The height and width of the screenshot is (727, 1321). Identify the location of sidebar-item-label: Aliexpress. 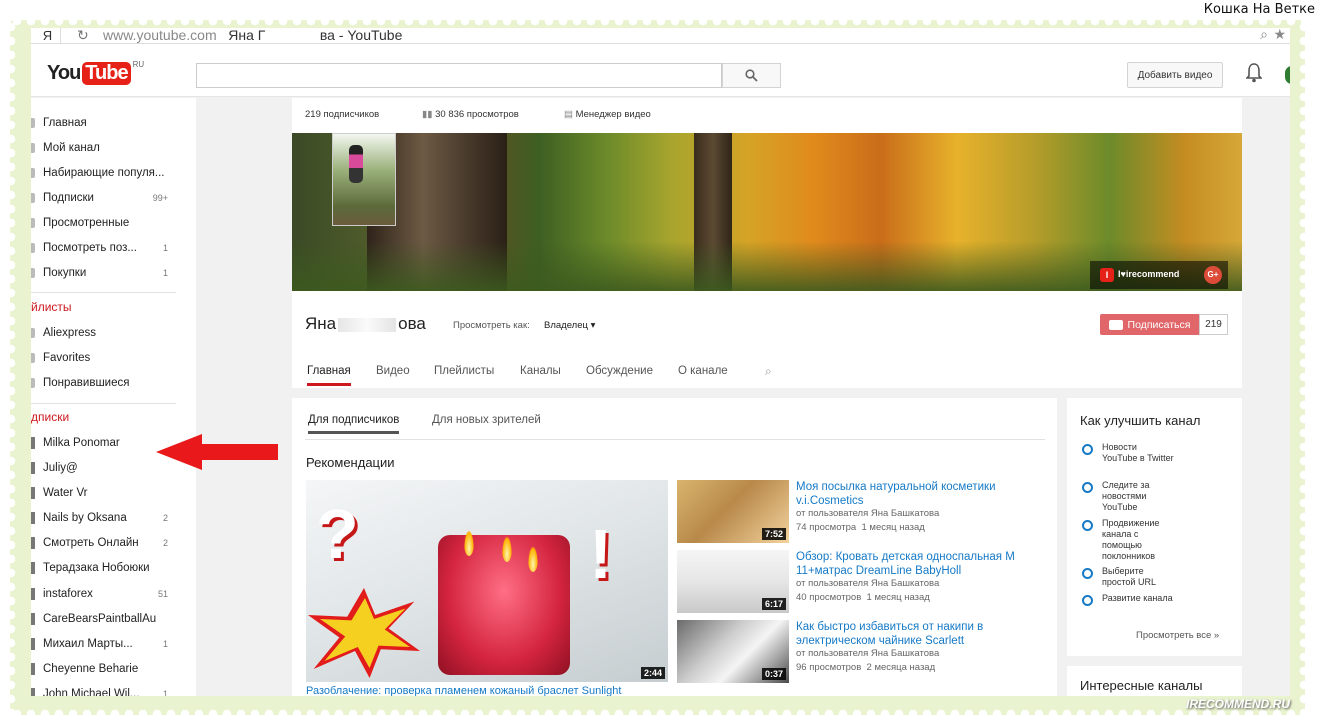
(70, 333).